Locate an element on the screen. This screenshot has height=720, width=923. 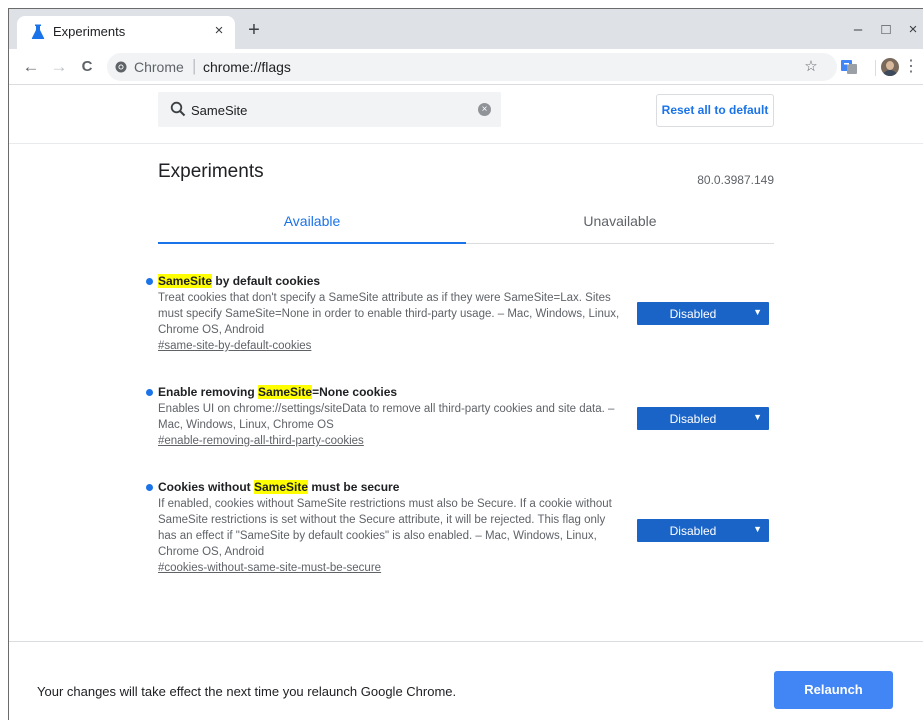
reset-all-button: Reset all to default is located at coordinates (715, 110).